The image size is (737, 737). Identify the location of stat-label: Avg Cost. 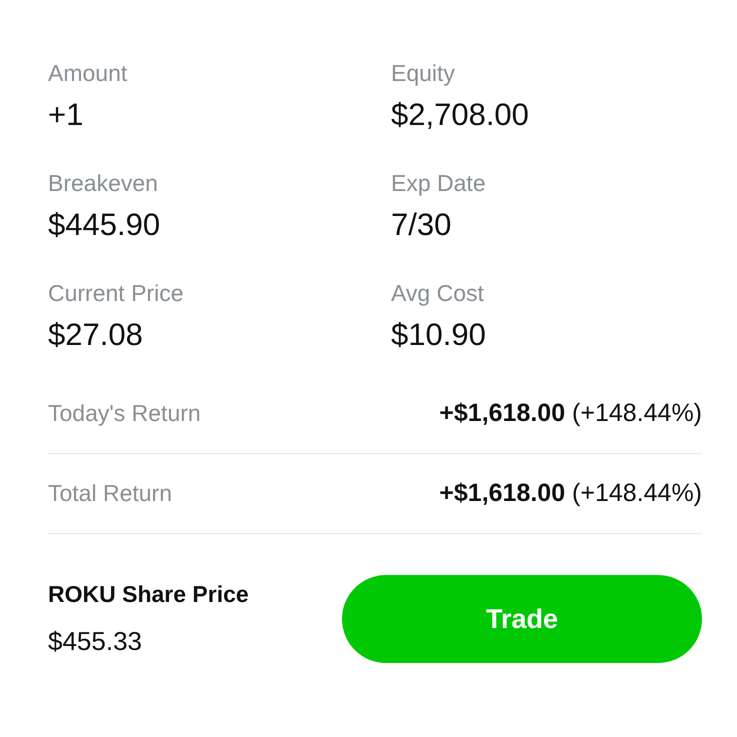
(438, 293).